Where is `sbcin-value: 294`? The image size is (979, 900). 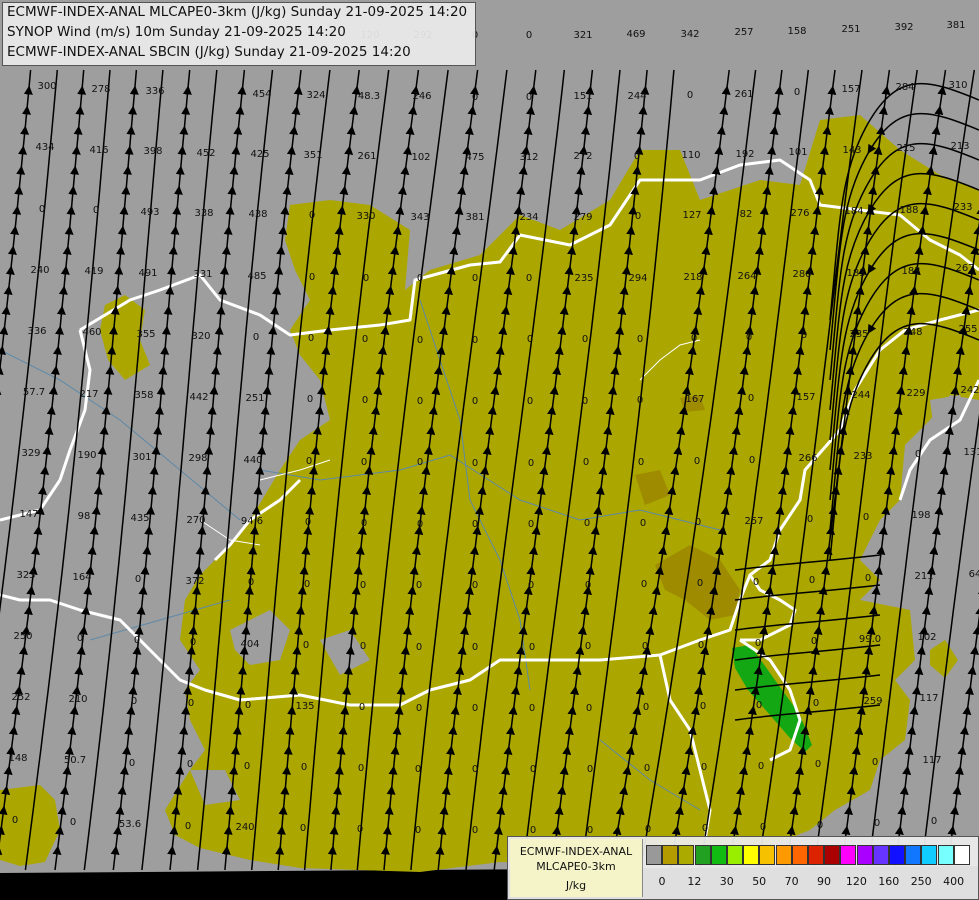 sbcin-value: 294 is located at coordinates (637, 278).